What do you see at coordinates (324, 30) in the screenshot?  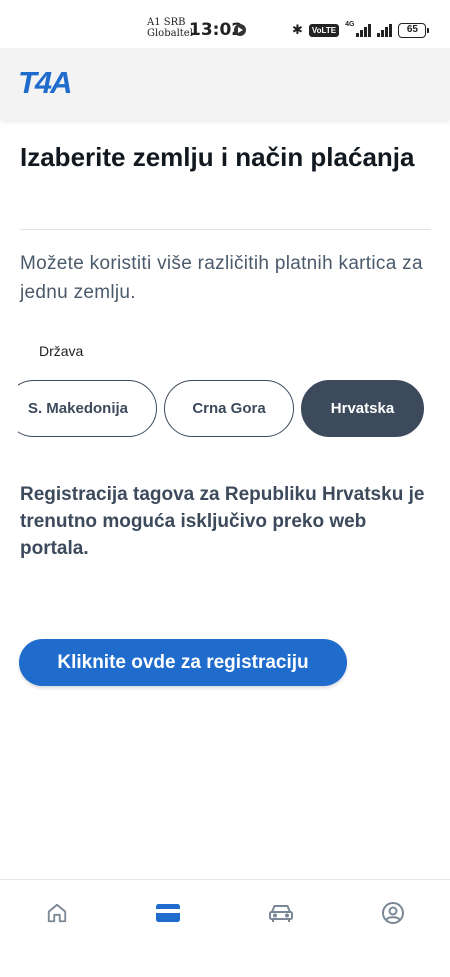 I see `volte-icon: VoLTE` at bounding box center [324, 30].